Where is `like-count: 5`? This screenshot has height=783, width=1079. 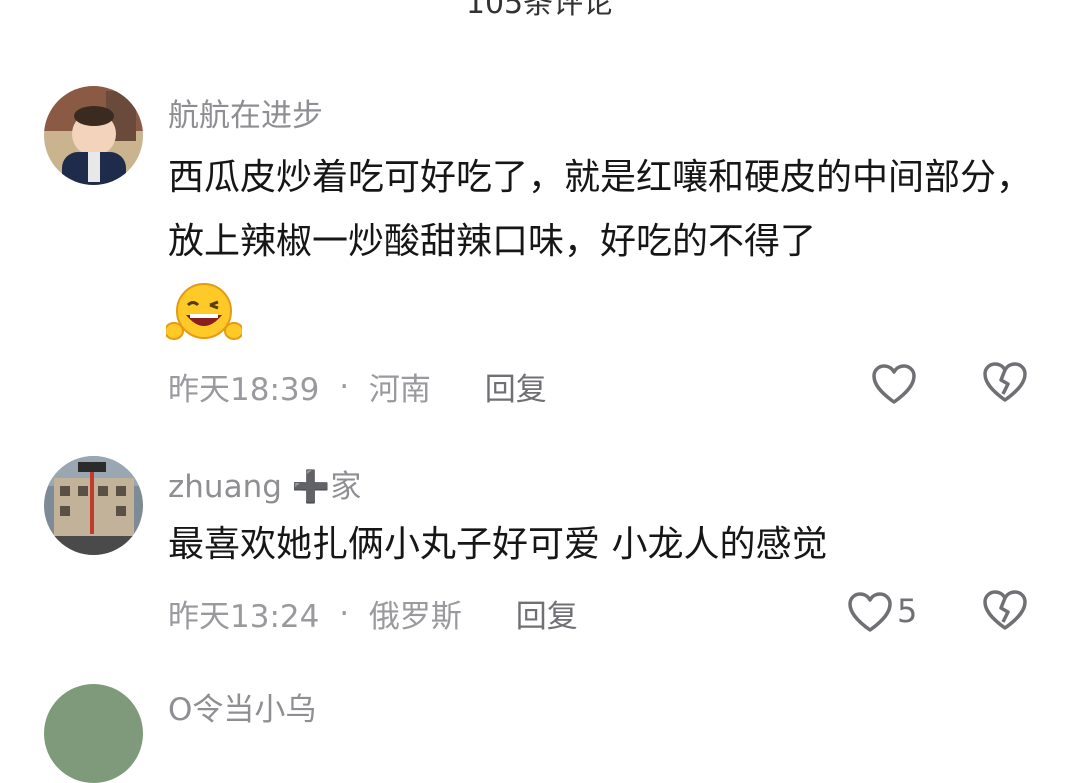 like-count: 5 is located at coordinates (907, 611).